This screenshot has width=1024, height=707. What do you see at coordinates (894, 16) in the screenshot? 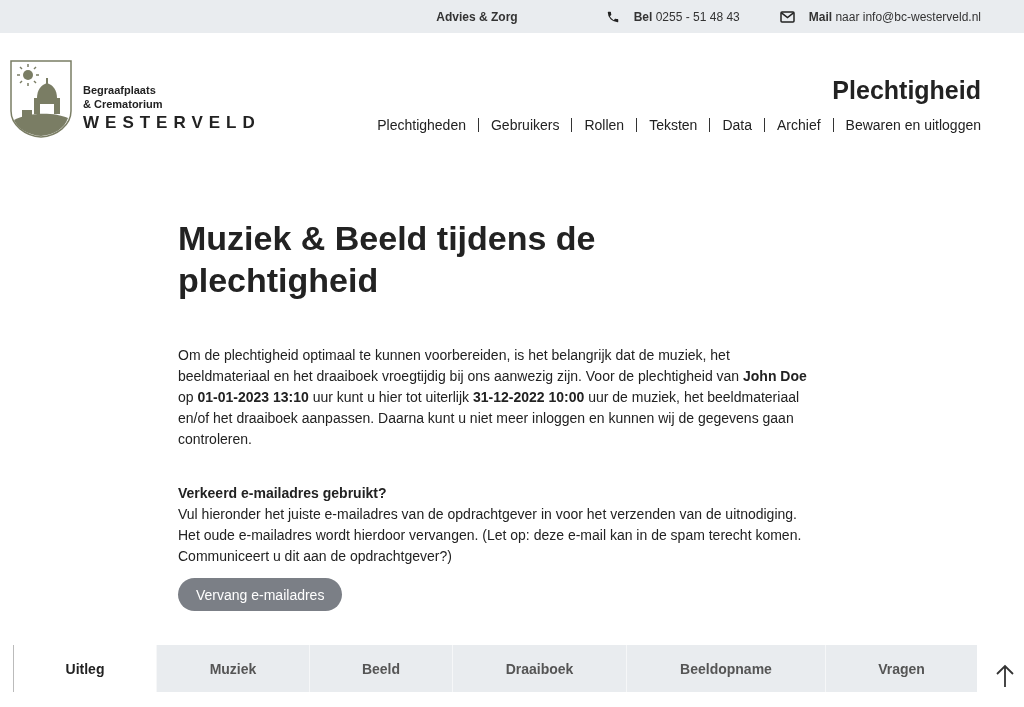
I see `mail-link: Mail naar info@bc-westerveld.nl` at bounding box center [894, 16].